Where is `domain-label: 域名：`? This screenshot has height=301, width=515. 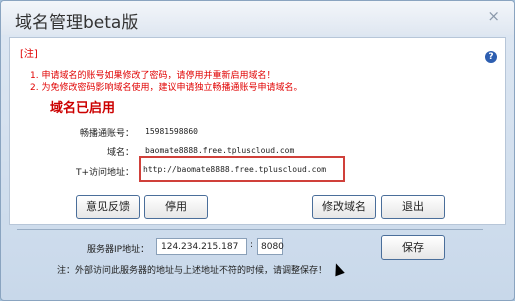 domain-label: 域名： is located at coordinates (120, 153).